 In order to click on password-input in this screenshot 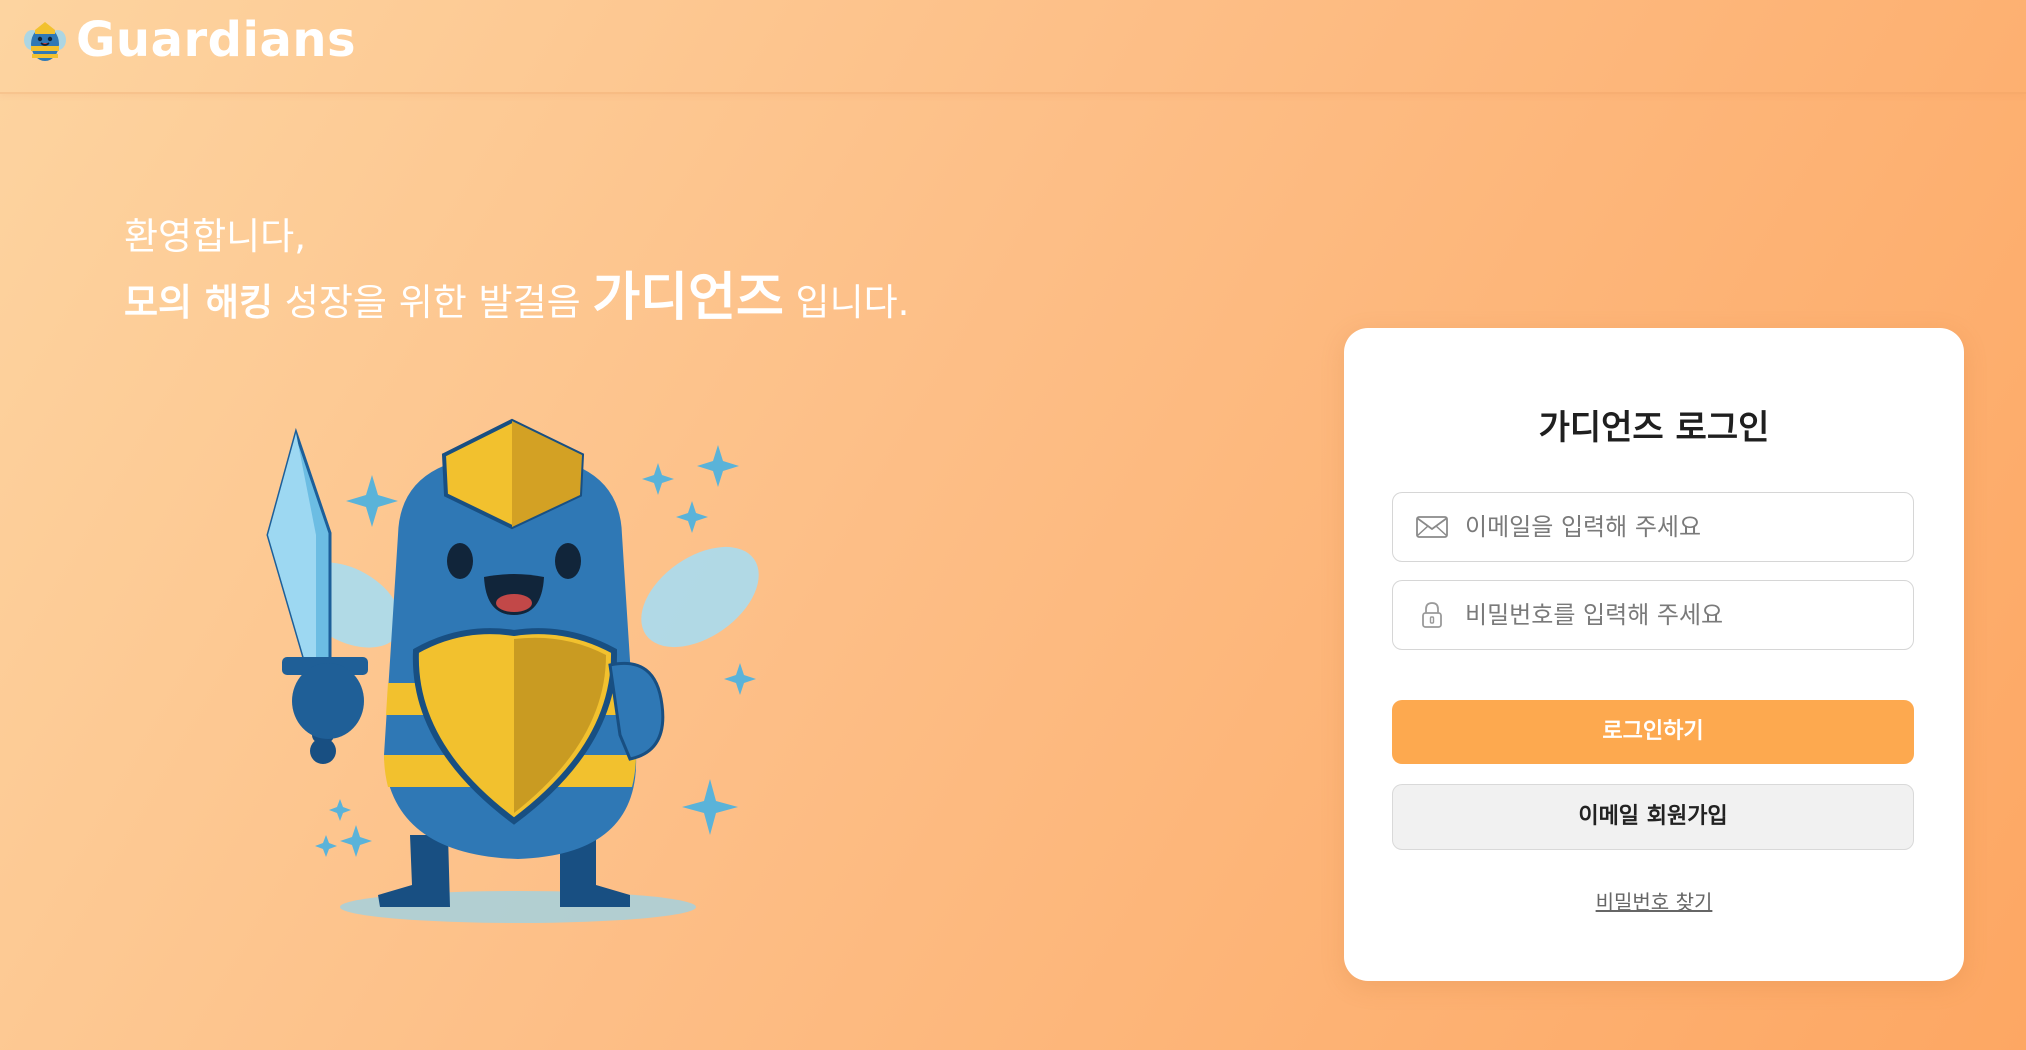, I will do `click(1688, 615)`.